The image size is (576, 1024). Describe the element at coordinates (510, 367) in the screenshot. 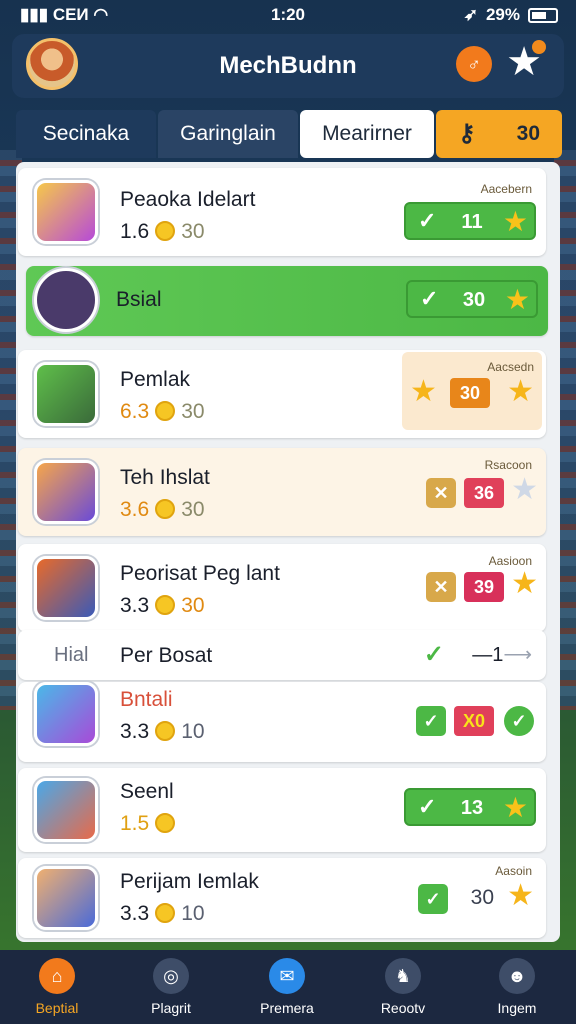

I see `row-tag: Aacsedn` at that location.